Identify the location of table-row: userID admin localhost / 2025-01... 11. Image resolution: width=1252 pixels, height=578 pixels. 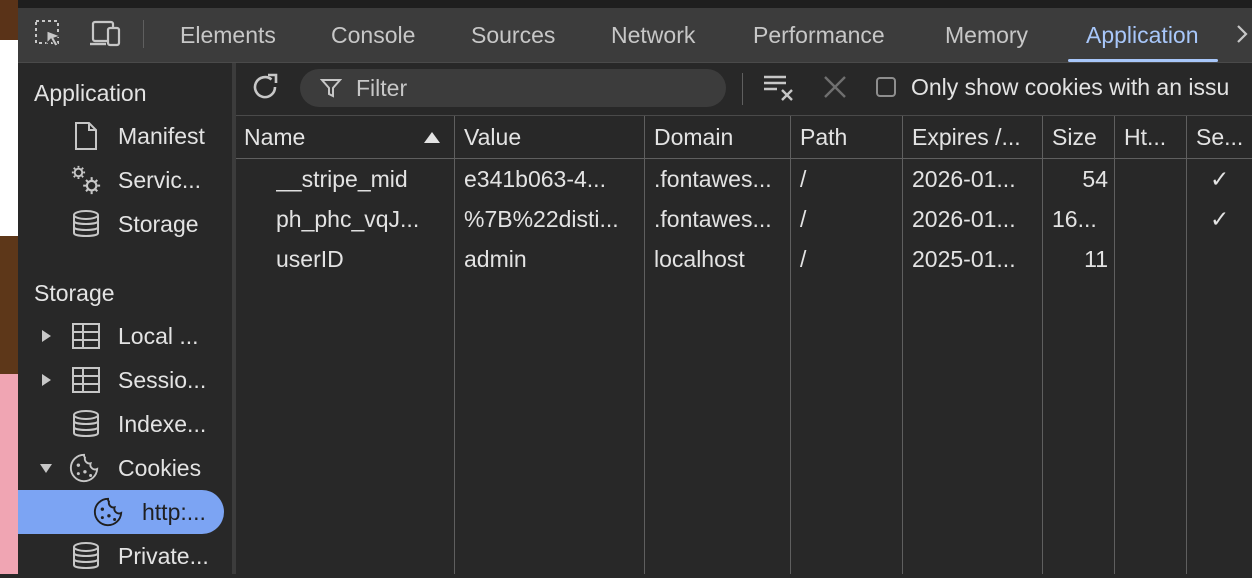
(744, 260).